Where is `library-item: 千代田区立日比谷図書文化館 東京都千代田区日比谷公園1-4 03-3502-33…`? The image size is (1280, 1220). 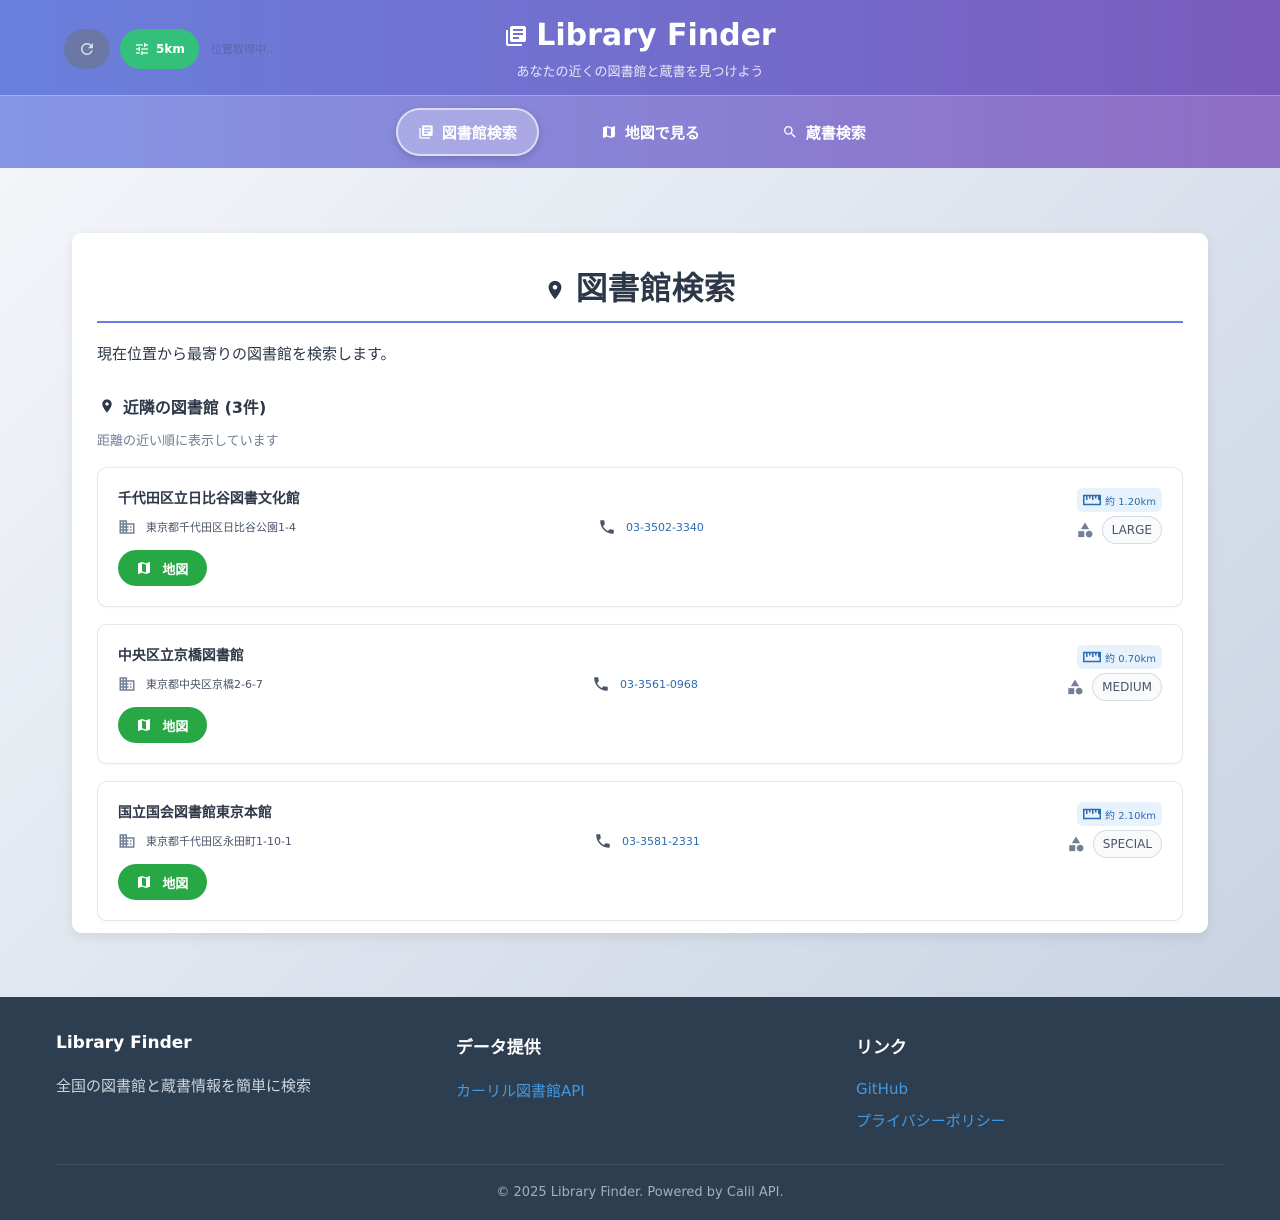
library-item: 千代田区立日比谷図書文化館 東京都千代田区日比谷公園1-4 03-3502-33… is located at coordinates (640, 537).